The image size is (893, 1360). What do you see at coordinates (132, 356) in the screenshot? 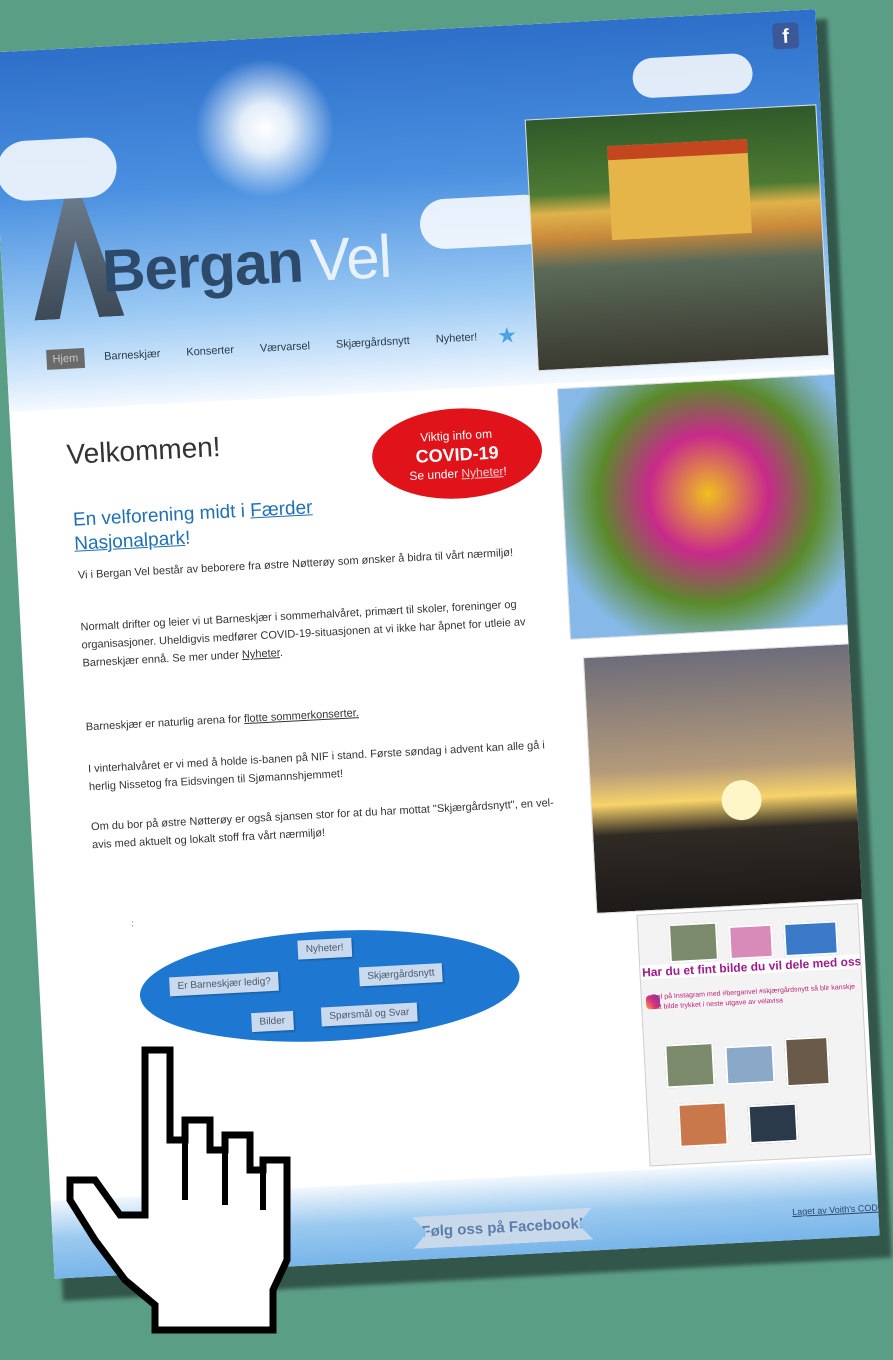
I see `nav-item-barneskjaer: Barneskjær` at bounding box center [132, 356].